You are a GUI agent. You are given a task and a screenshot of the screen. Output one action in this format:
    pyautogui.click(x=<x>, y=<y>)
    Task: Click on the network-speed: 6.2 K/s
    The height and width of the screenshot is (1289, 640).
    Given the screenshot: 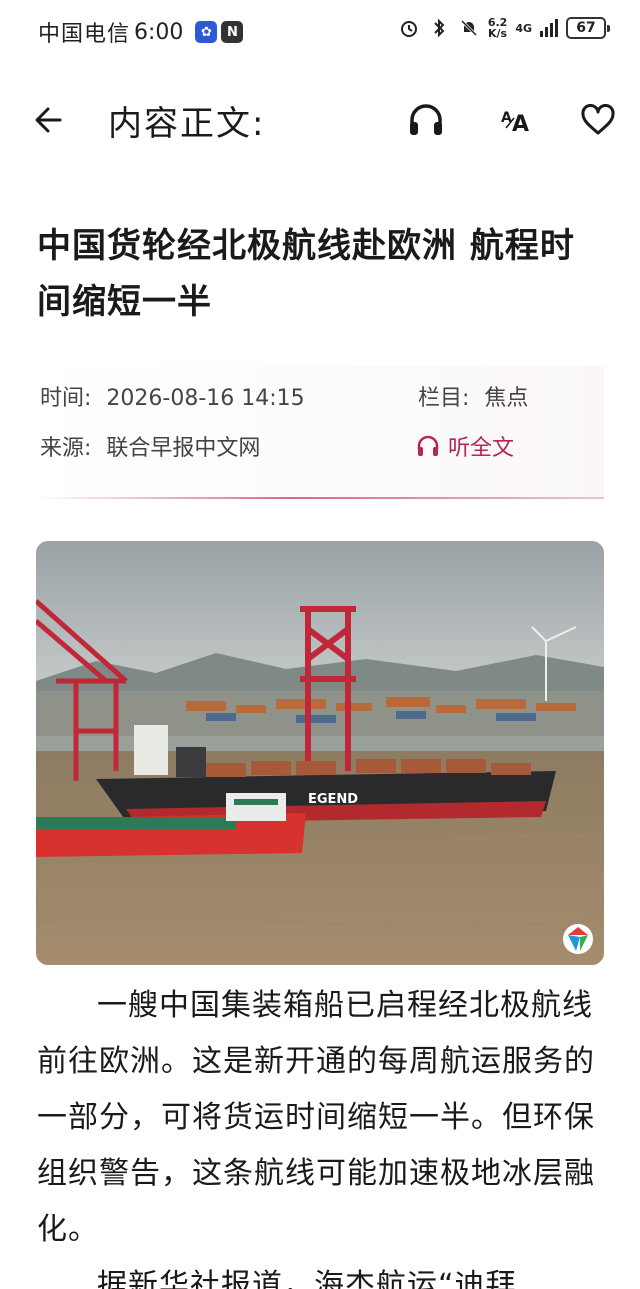 What is the action you would take?
    pyautogui.click(x=498, y=28)
    